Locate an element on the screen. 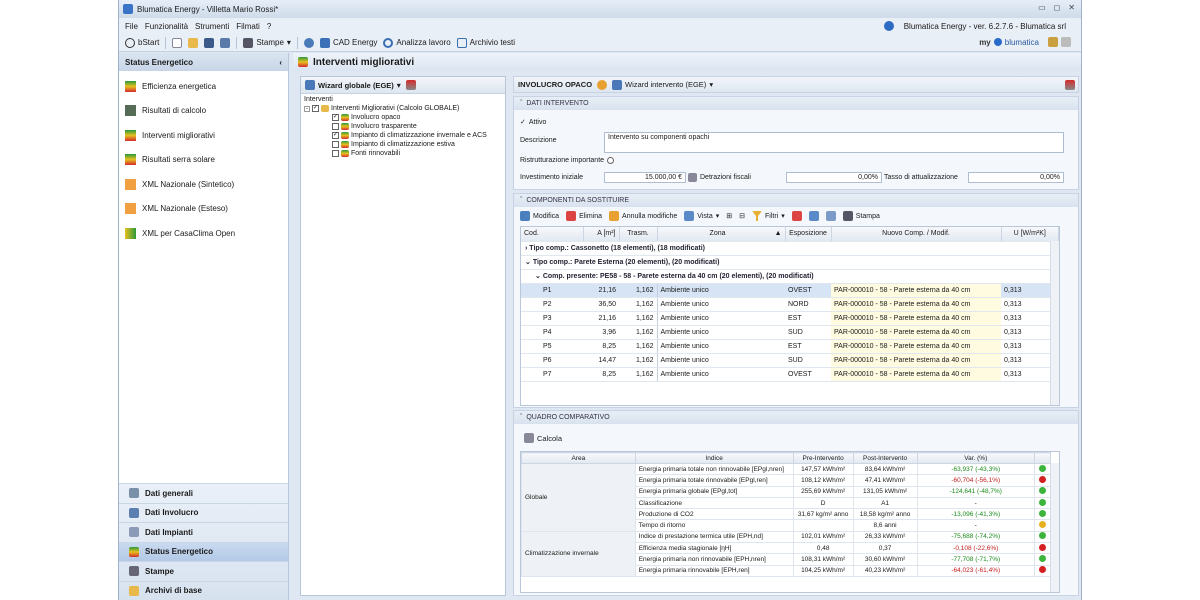  col-nuovo: Nuovo Comp. / Modif. is located at coordinates (916, 234).